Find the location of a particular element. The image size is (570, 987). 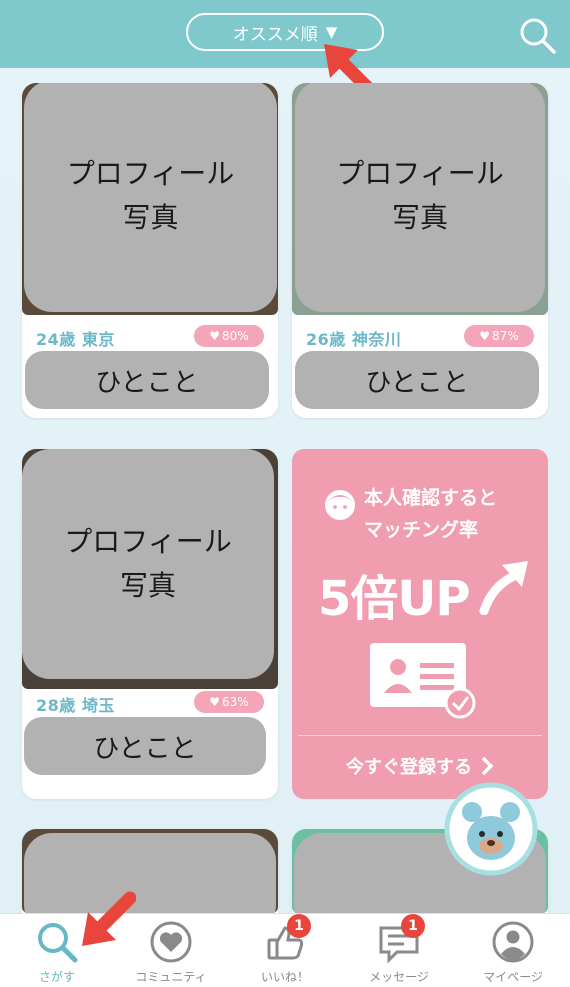

heart-icon is located at coordinates (171, 942).